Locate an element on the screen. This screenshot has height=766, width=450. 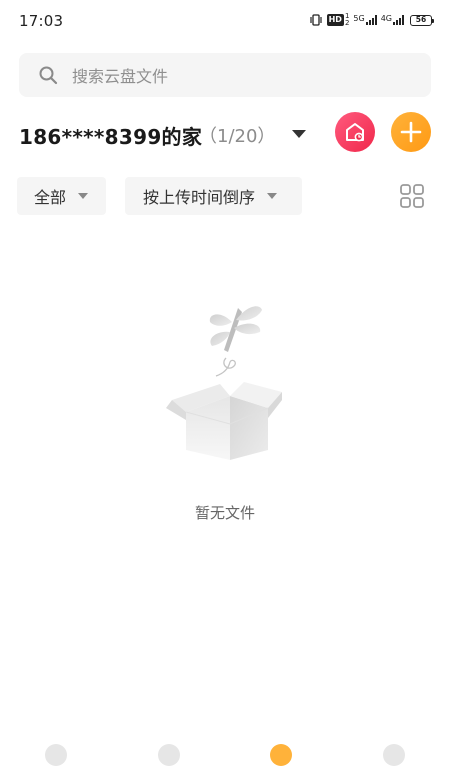
empty-box-illustration is located at coordinates (224, 383).